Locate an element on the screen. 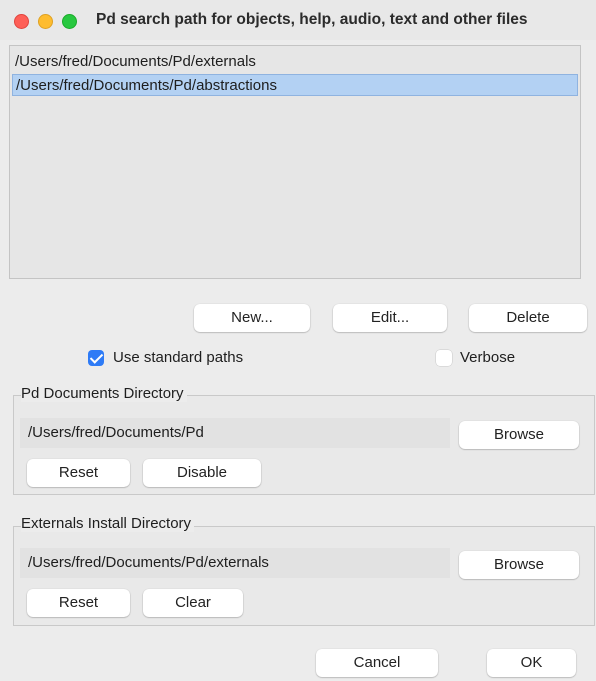  clear-externals-button: Clear is located at coordinates (193, 603).